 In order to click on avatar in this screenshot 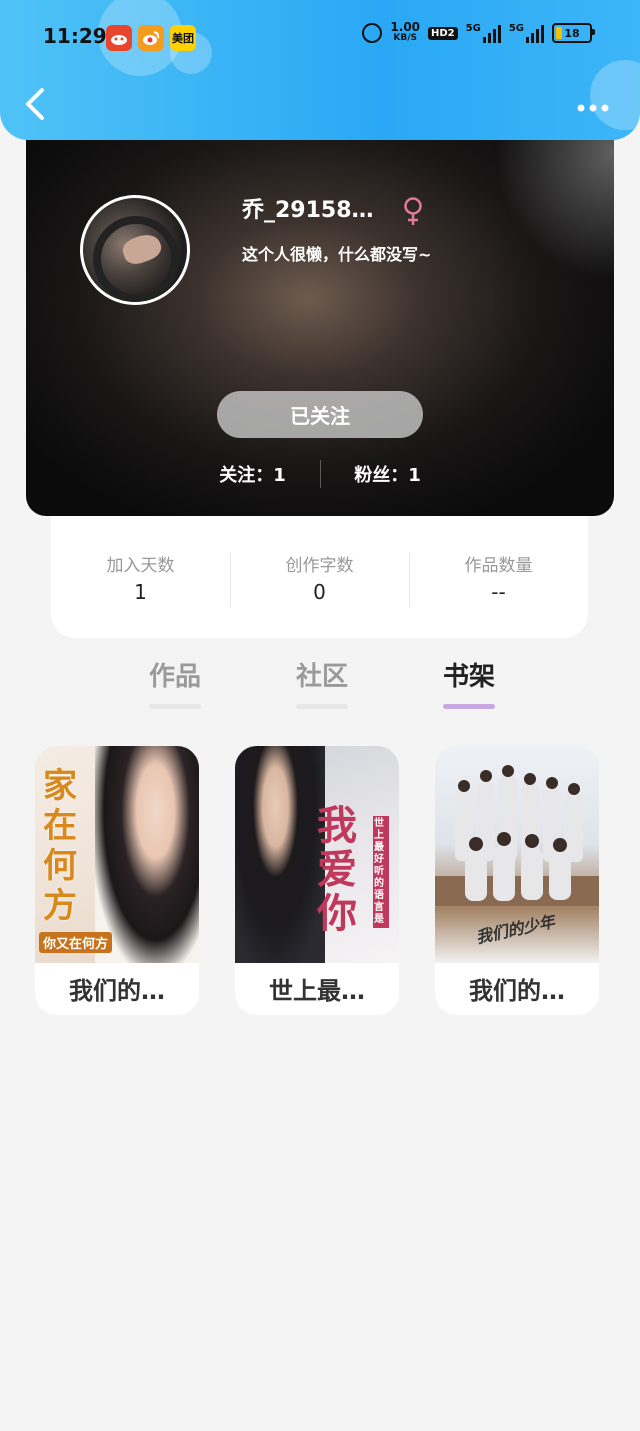, I will do `click(135, 250)`.